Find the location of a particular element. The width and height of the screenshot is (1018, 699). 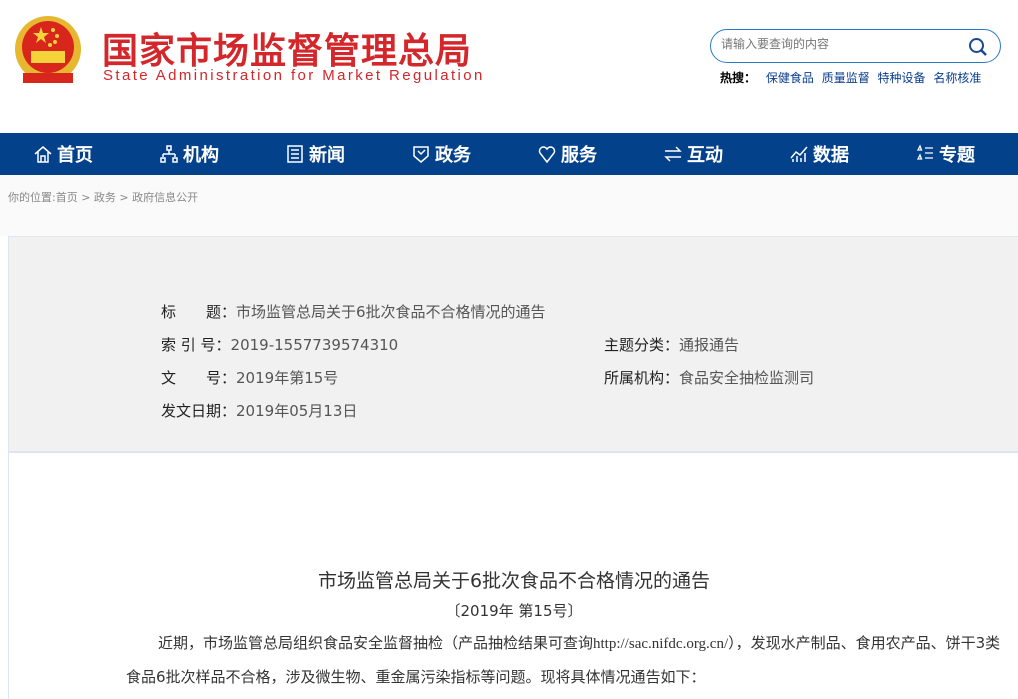

breadcrumb-bar: 你的位置:首页 > 政务 > 政府信息公开 is located at coordinates (509, 205).